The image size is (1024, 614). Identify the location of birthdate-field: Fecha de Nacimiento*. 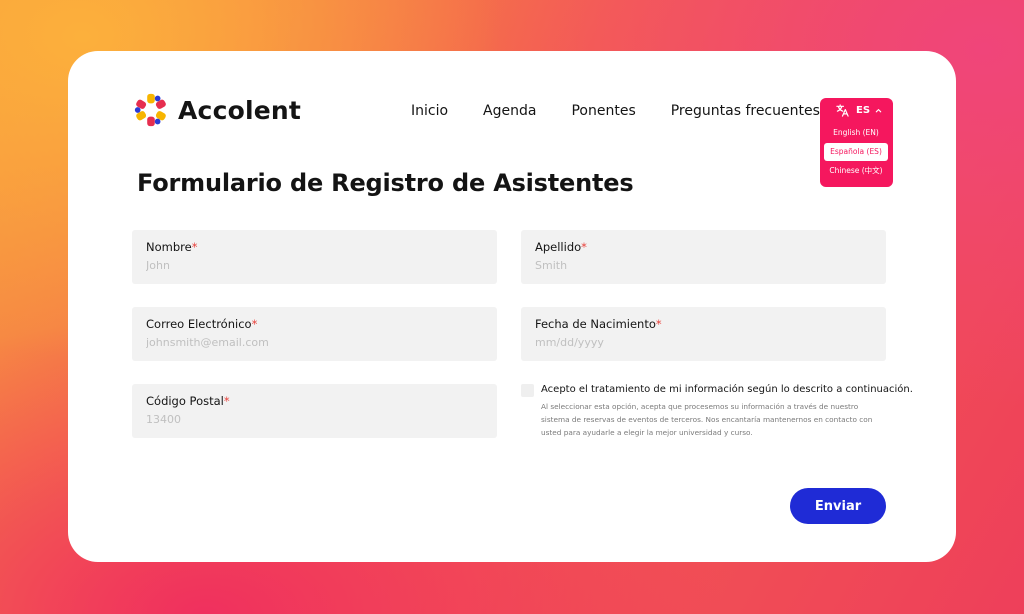
(703, 334).